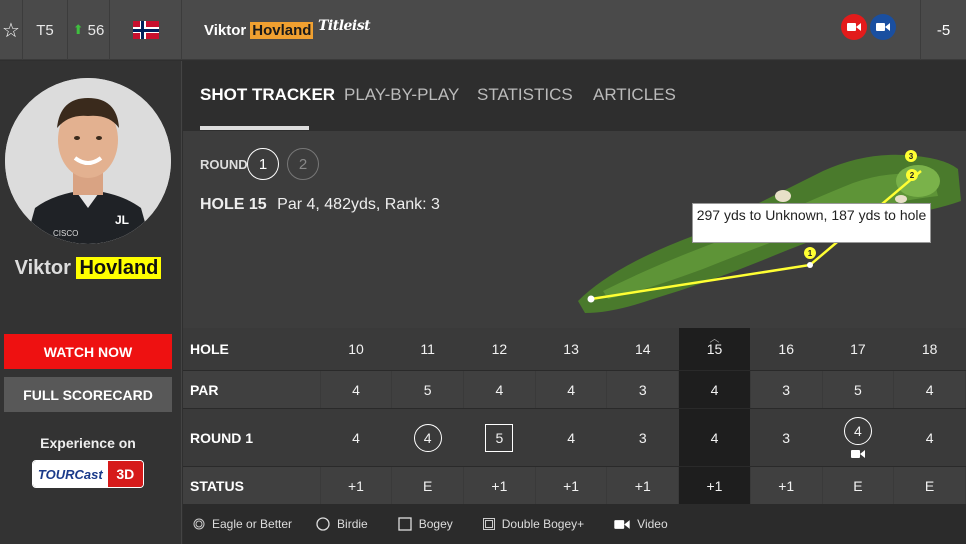  Describe the element at coordinates (643, 349) in the screenshot. I see `hole-cell: 14` at that location.